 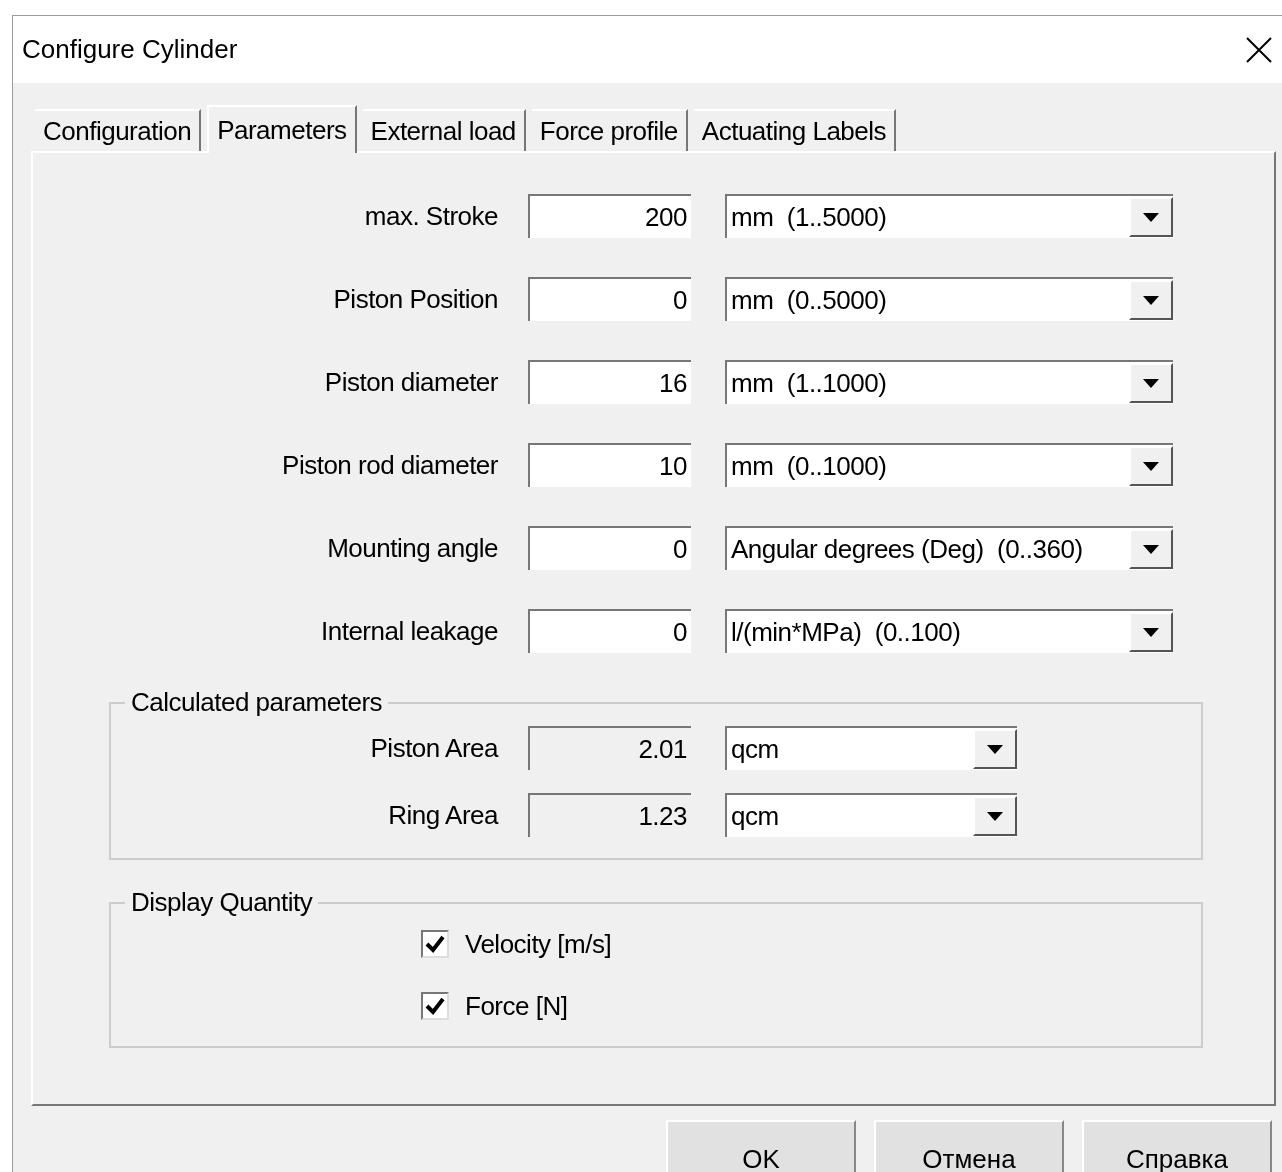 What do you see at coordinates (118, 130) in the screenshot?
I see `tab: Configuration` at bounding box center [118, 130].